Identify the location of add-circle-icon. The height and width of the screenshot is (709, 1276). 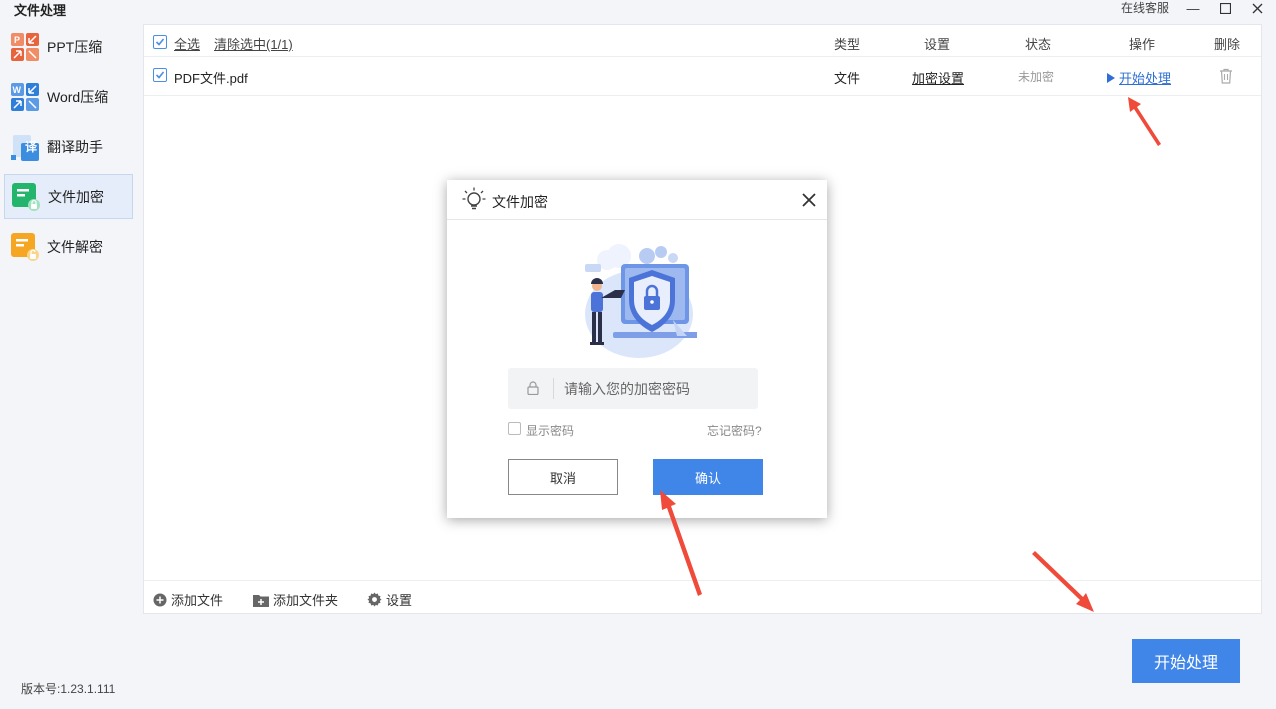
(160, 599).